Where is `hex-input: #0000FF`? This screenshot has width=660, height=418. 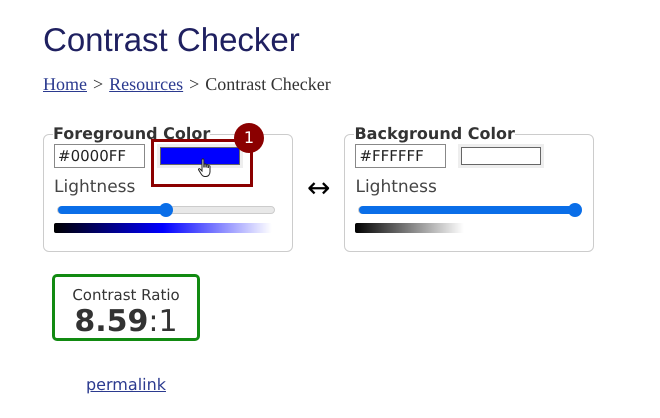 hex-input: #0000FF is located at coordinates (99, 156).